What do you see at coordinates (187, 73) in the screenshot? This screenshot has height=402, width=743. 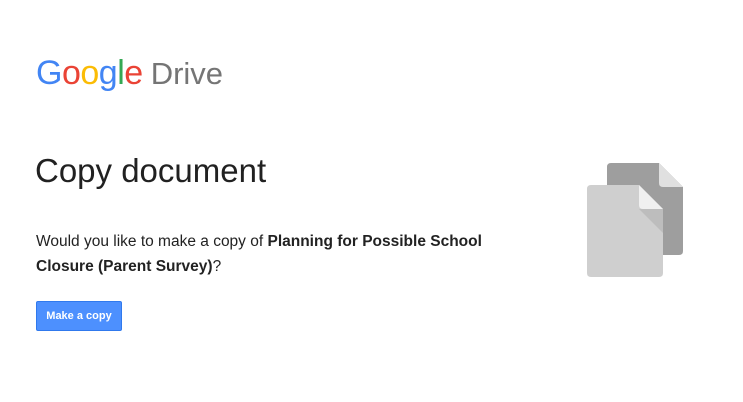 I see `product-name: Drive` at bounding box center [187, 73].